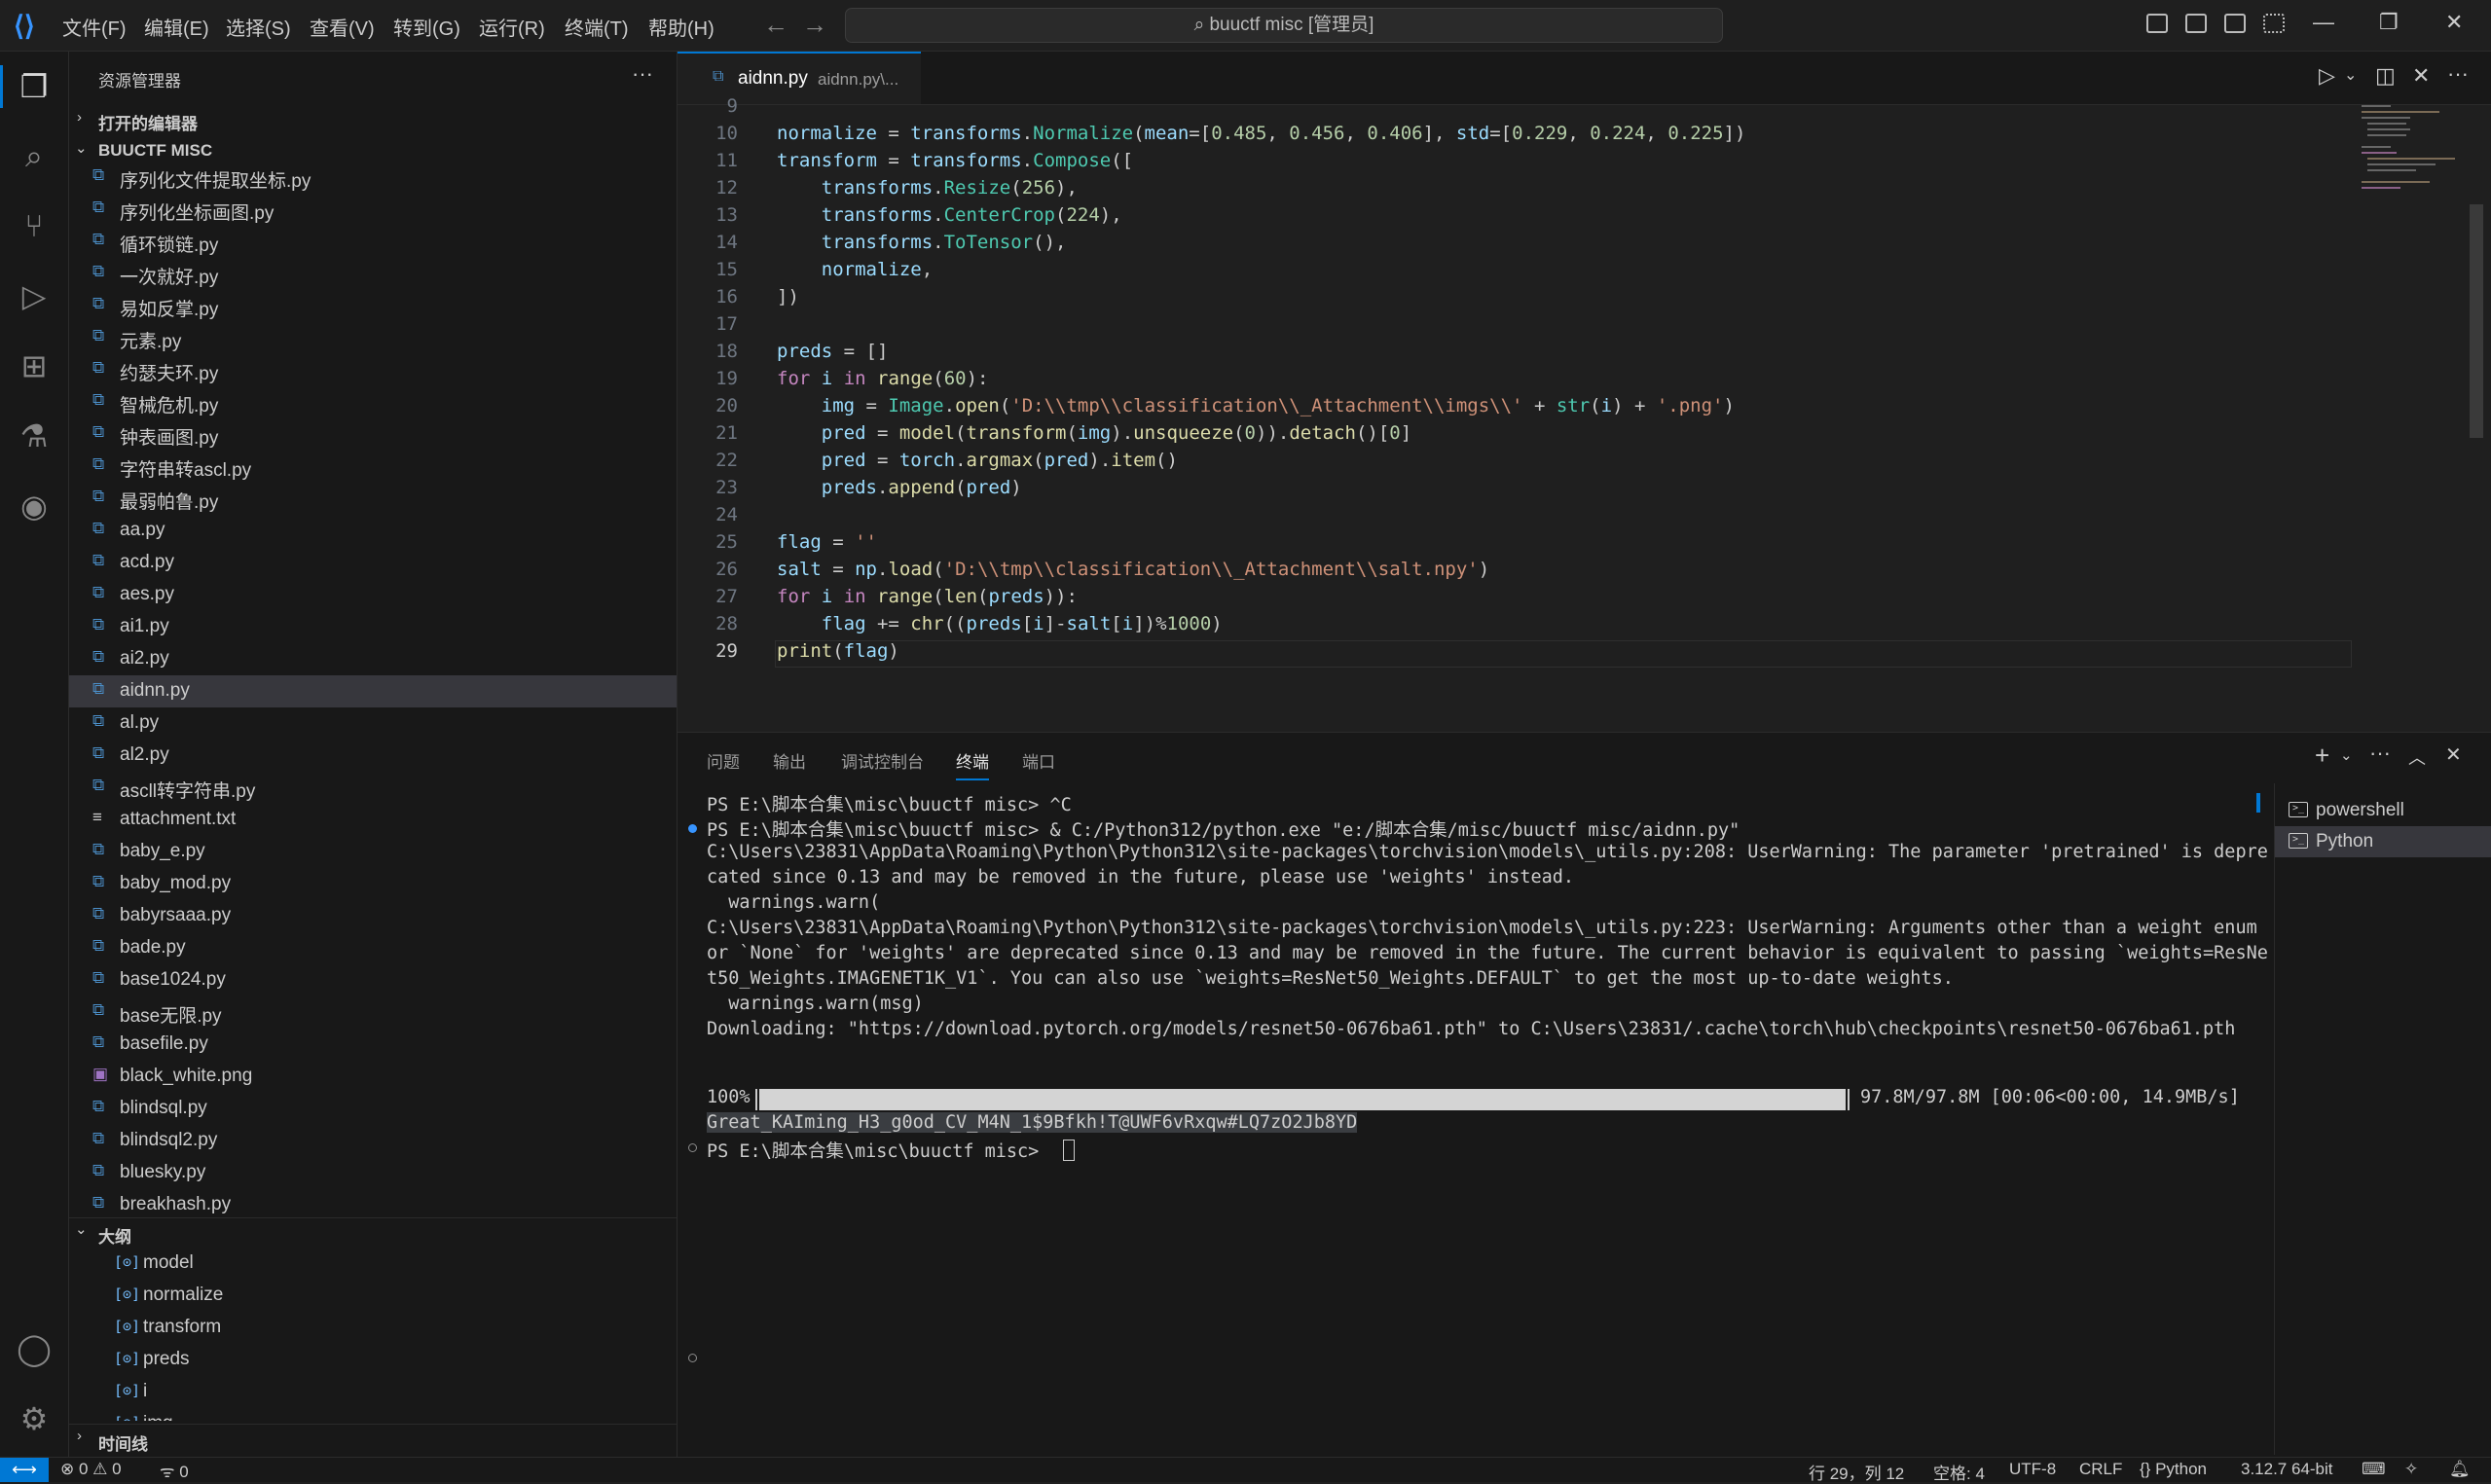 Image resolution: width=2491 pixels, height=1484 pixels. What do you see at coordinates (34, 435) in the screenshot?
I see `testing-icon: ⚗` at bounding box center [34, 435].